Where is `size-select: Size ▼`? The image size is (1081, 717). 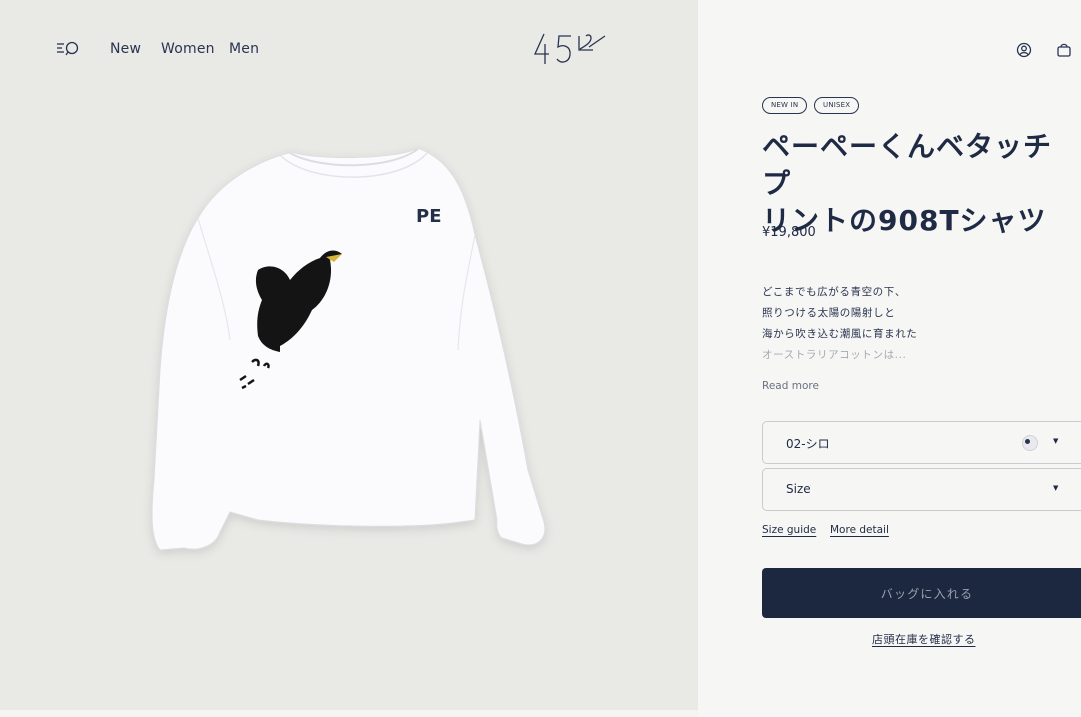 size-select: Size ▼ is located at coordinates (921, 489).